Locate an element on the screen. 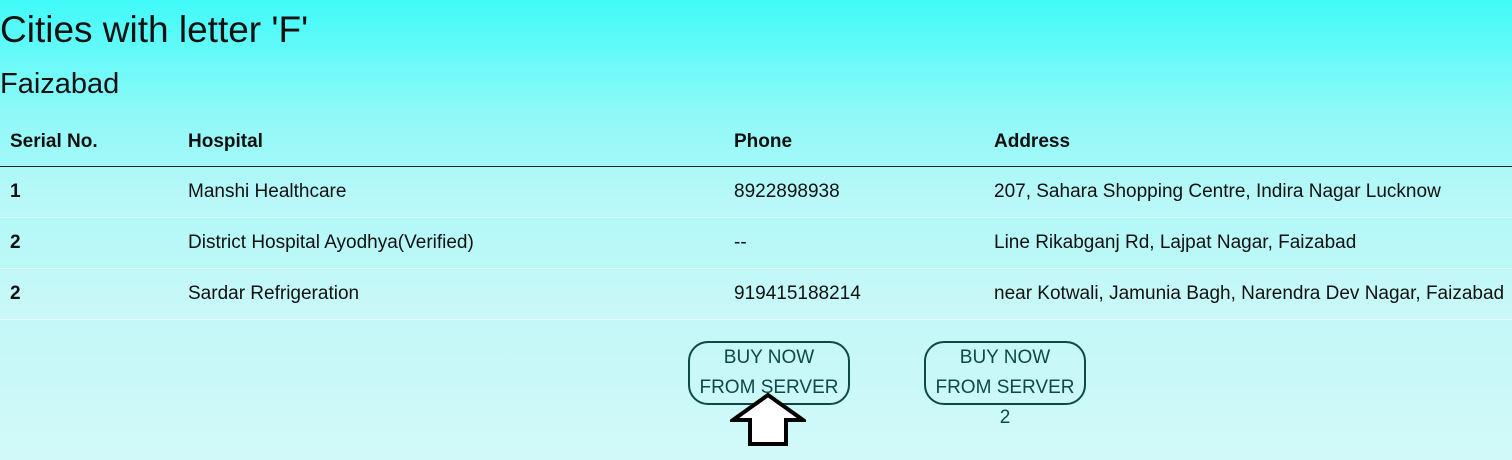 The image size is (1512, 460). cell-serial: 1 is located at coordinates (94, 192).